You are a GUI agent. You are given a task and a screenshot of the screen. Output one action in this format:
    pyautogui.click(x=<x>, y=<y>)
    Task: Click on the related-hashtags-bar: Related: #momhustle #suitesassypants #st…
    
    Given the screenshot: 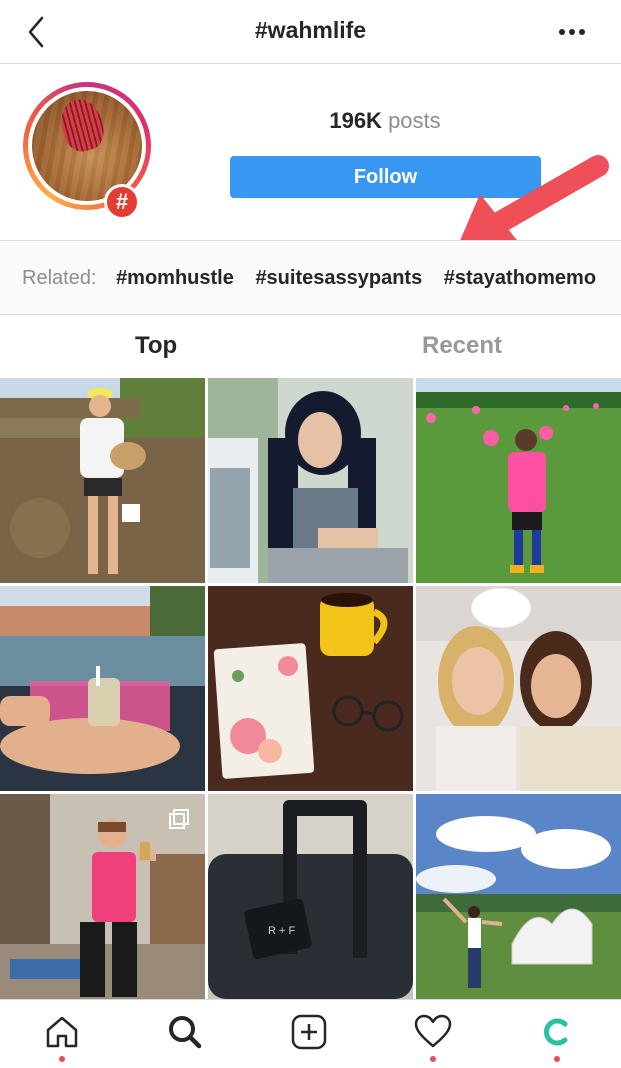 What is the action you would take?
    pyautogui.click(x=310, y=277)
    